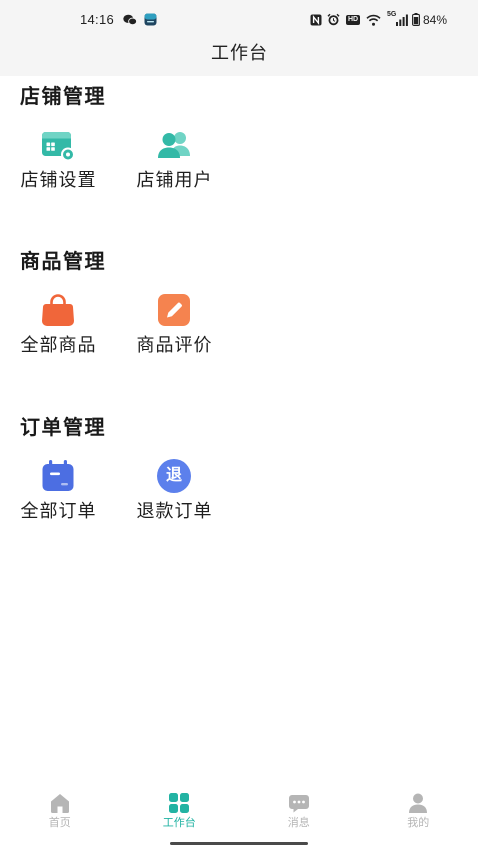  I want to click on wifi-icon, so click(373, 20).